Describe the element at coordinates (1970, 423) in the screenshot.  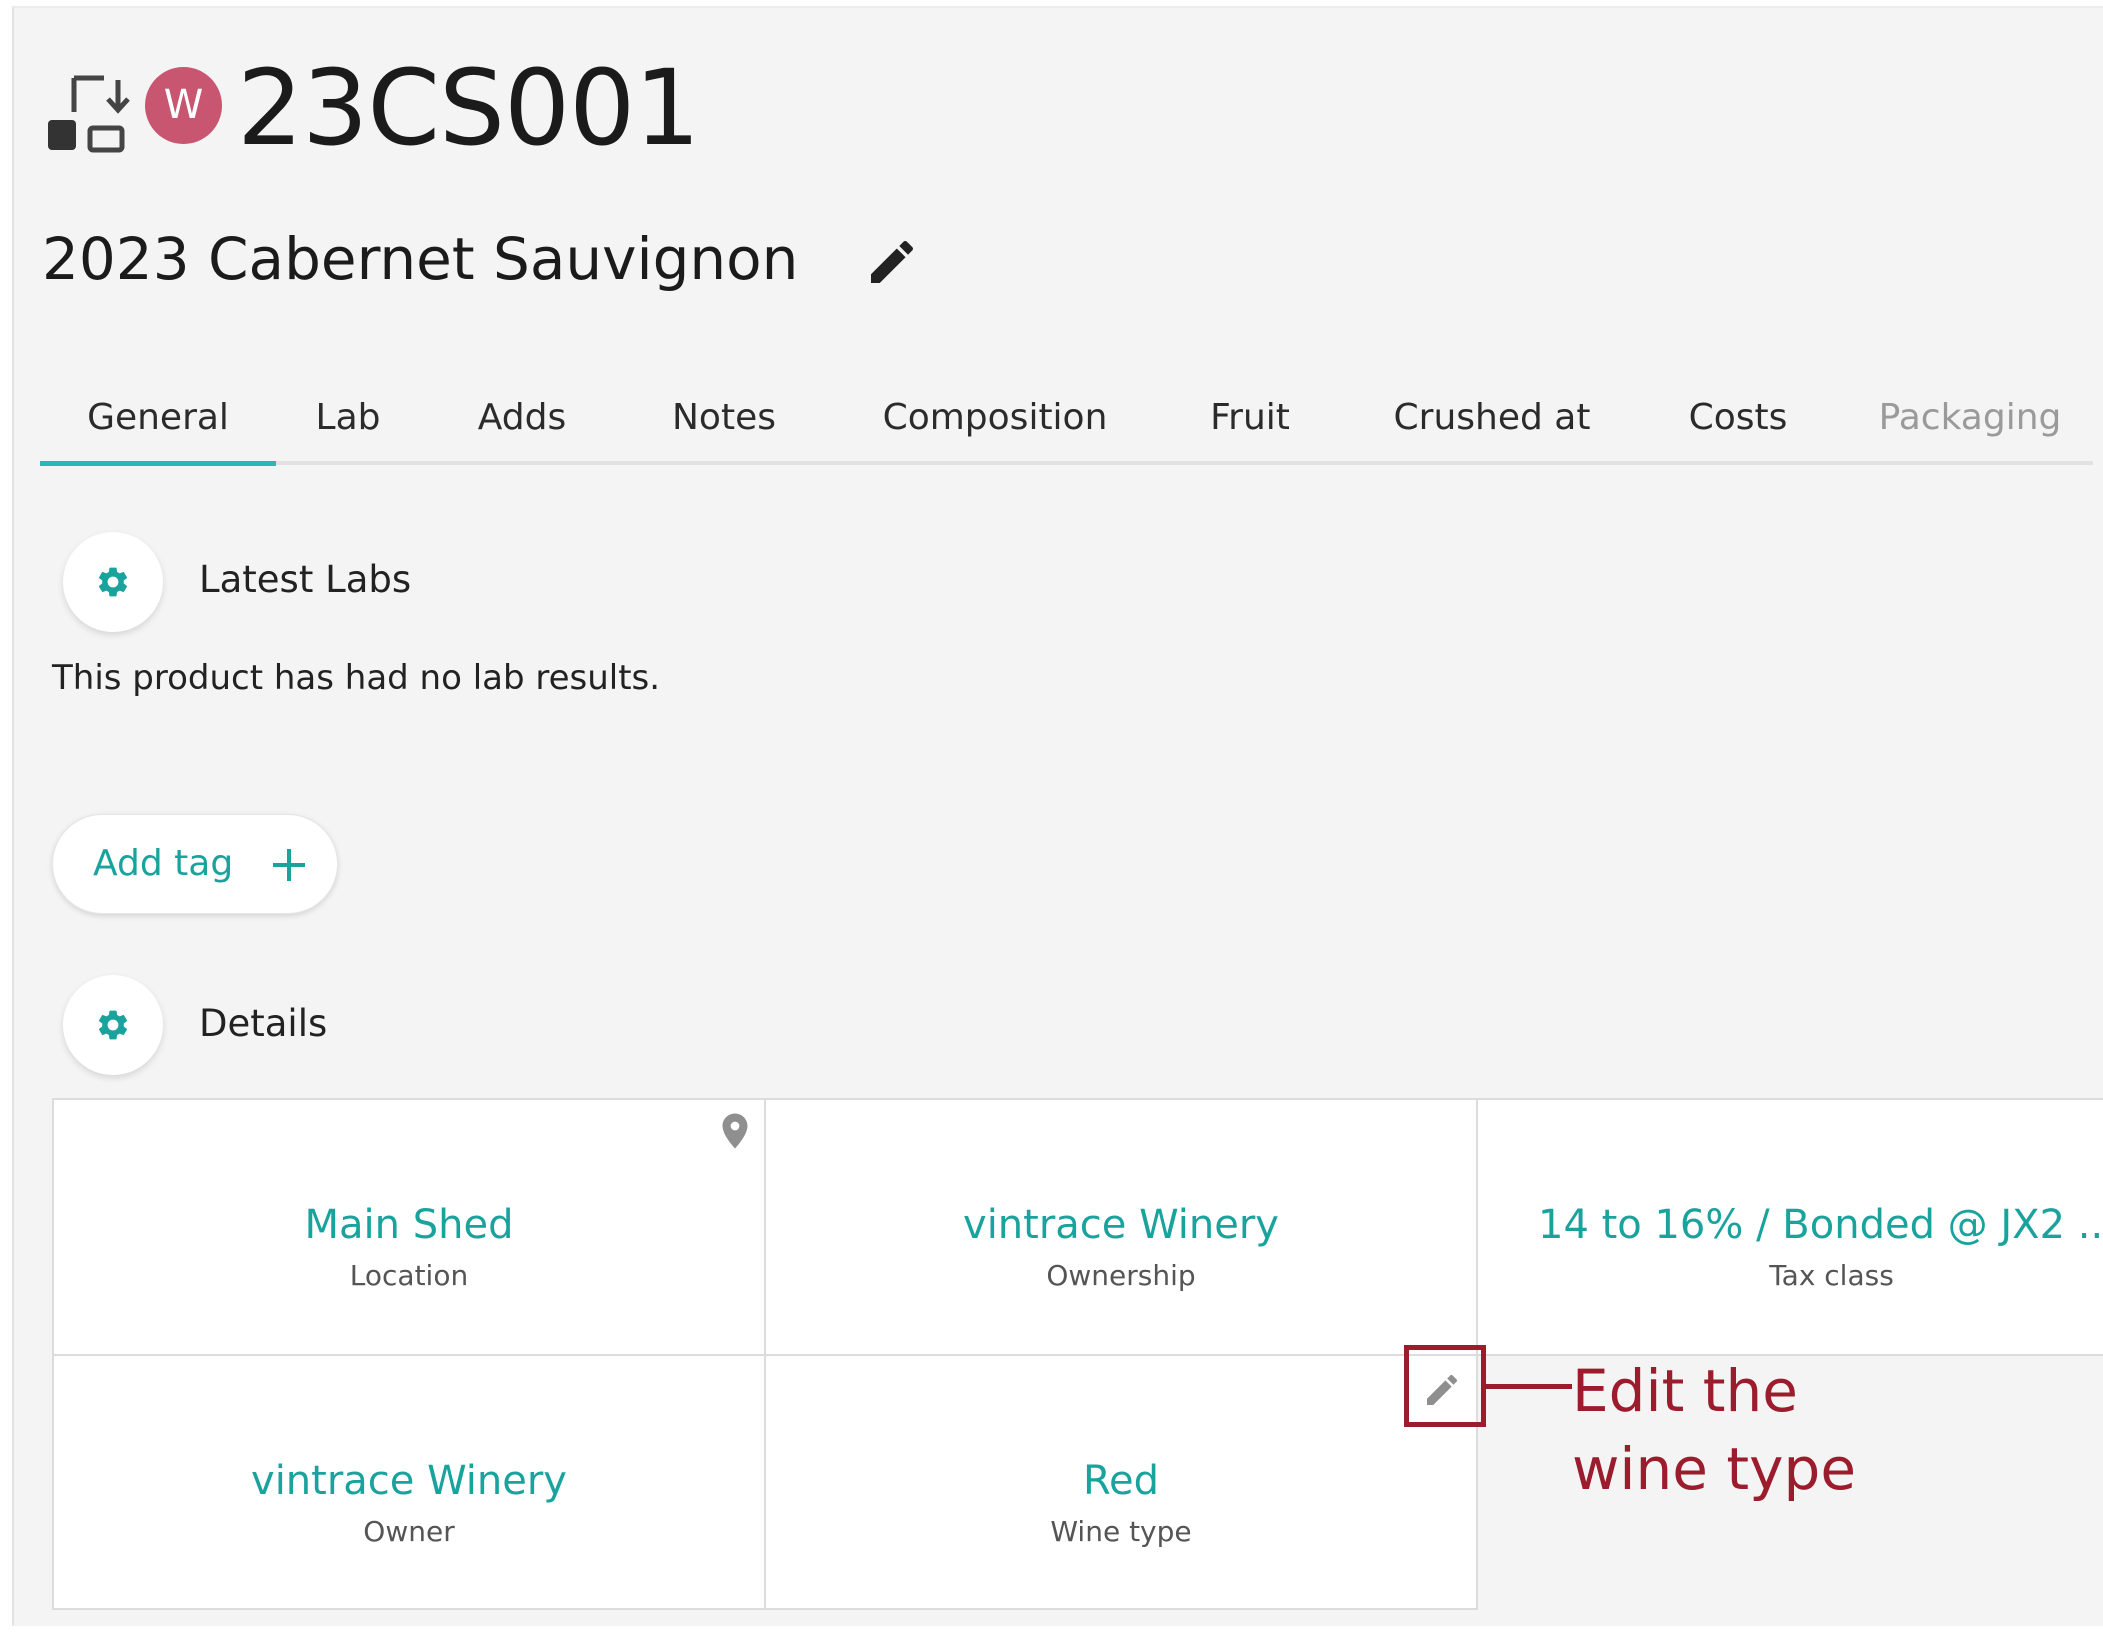
I see `tab-packaging: Packaging` at that location.